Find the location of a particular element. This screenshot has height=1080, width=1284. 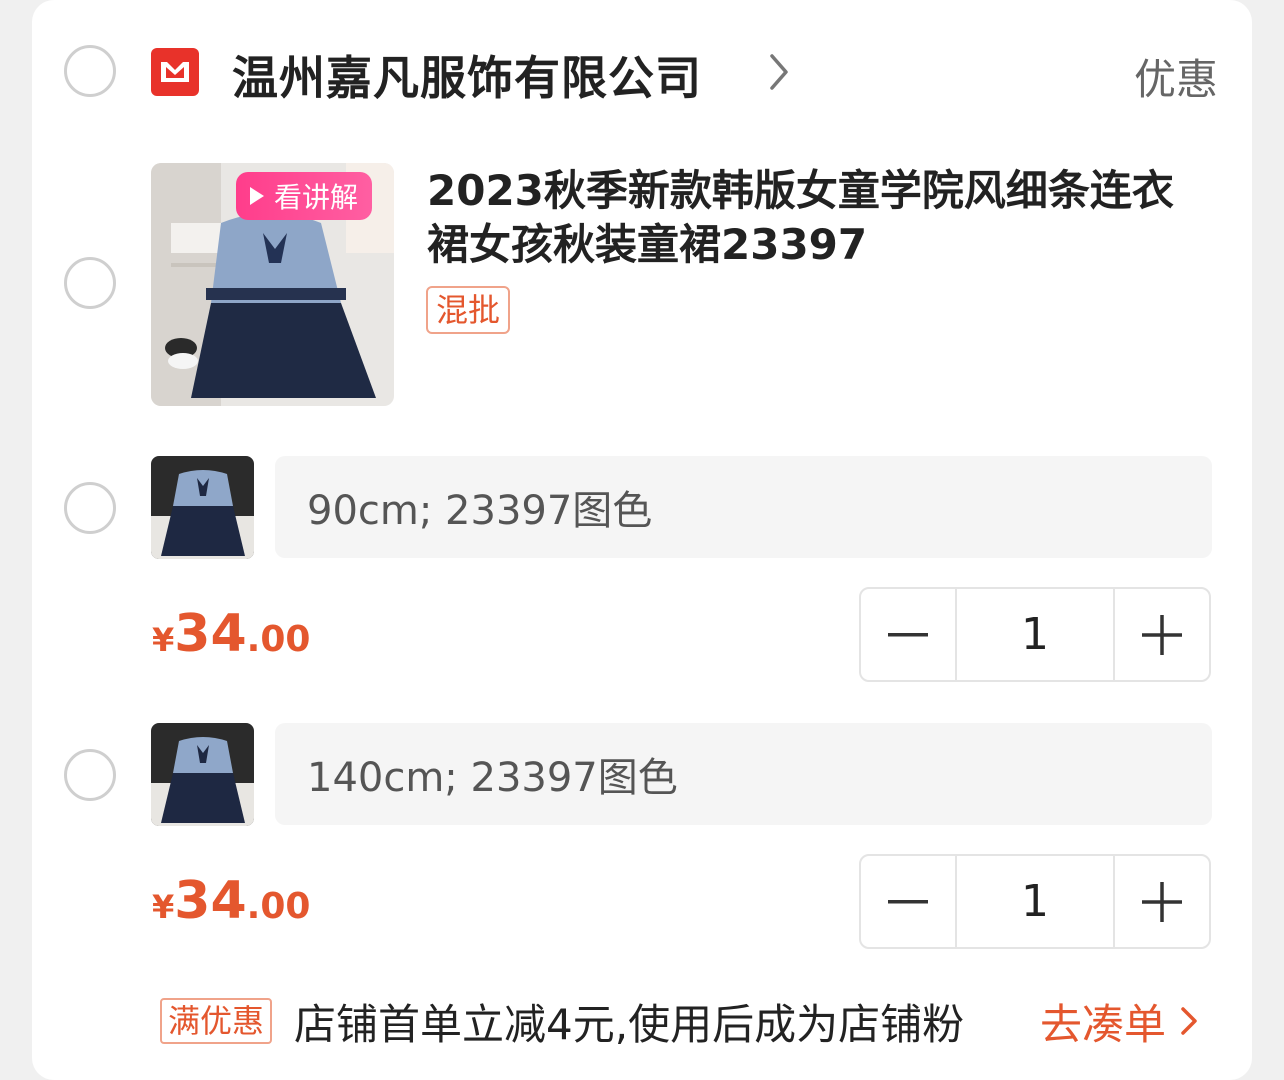

shop-name: 温州嘉凡服饰有限公司 is located at coordinates (467, 75).